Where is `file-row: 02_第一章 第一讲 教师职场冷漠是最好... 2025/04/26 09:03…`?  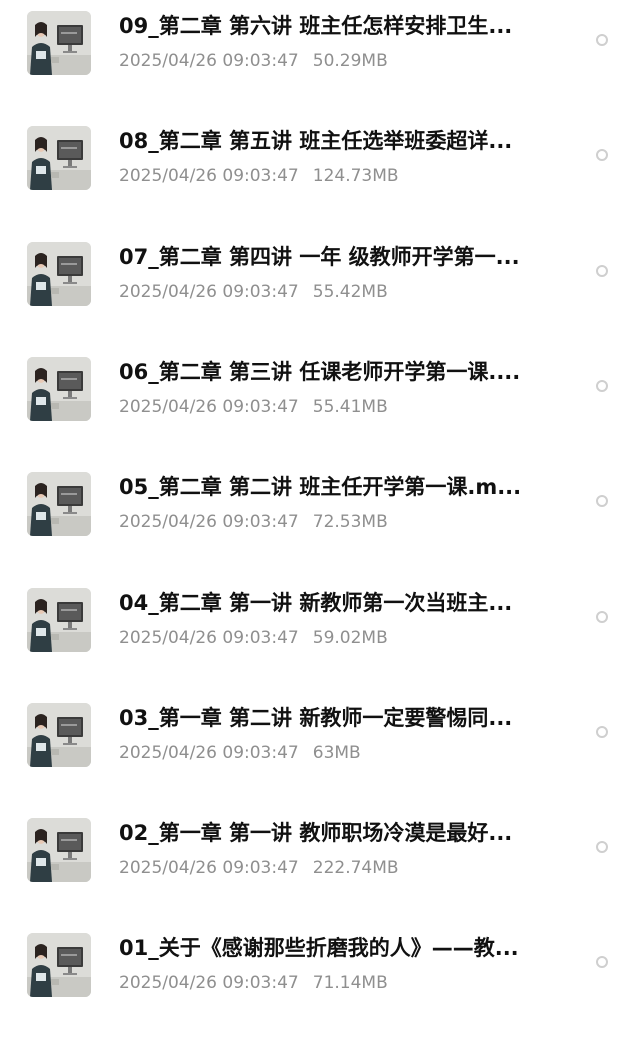 file-row: 02_第一章 第一讲 教师职场冷漠是最好... 2025/04/26 09:03… is located at coordinates (320, 864).